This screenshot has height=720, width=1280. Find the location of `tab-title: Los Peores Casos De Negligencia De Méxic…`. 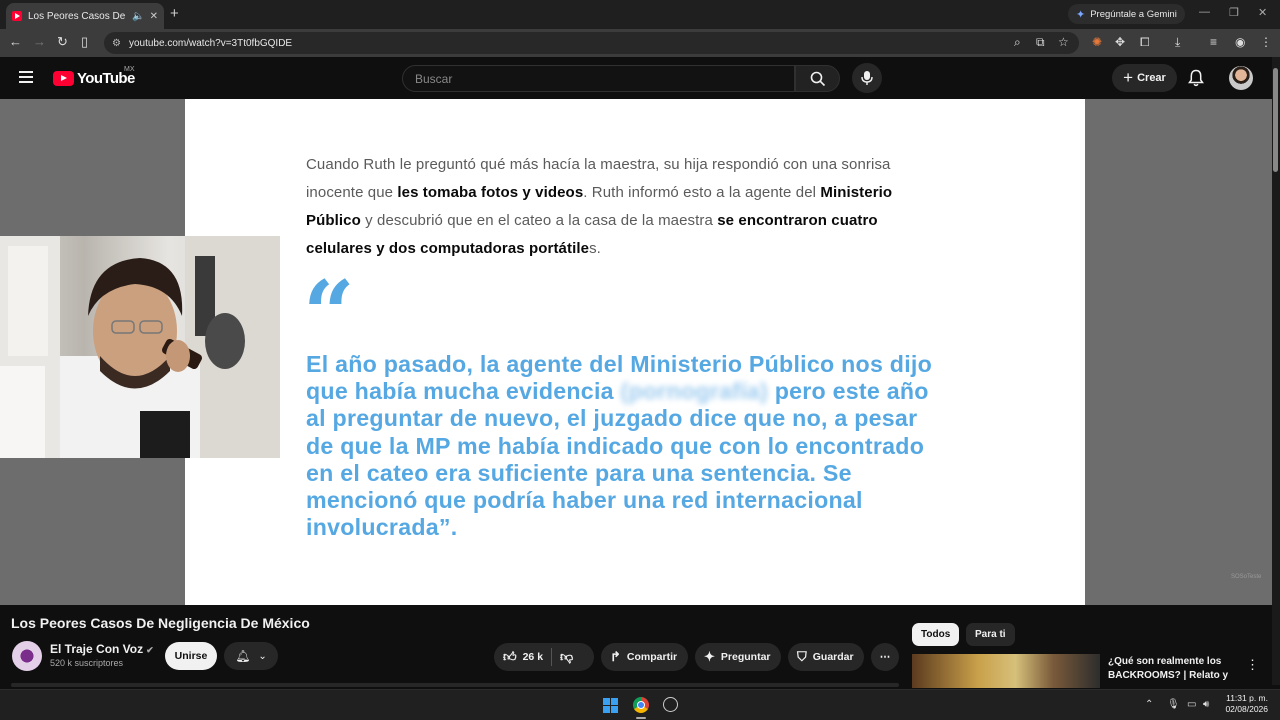

tab-title: Los Peores Casos De Negligencia De Méxic… is located at coordinates (77, 16).